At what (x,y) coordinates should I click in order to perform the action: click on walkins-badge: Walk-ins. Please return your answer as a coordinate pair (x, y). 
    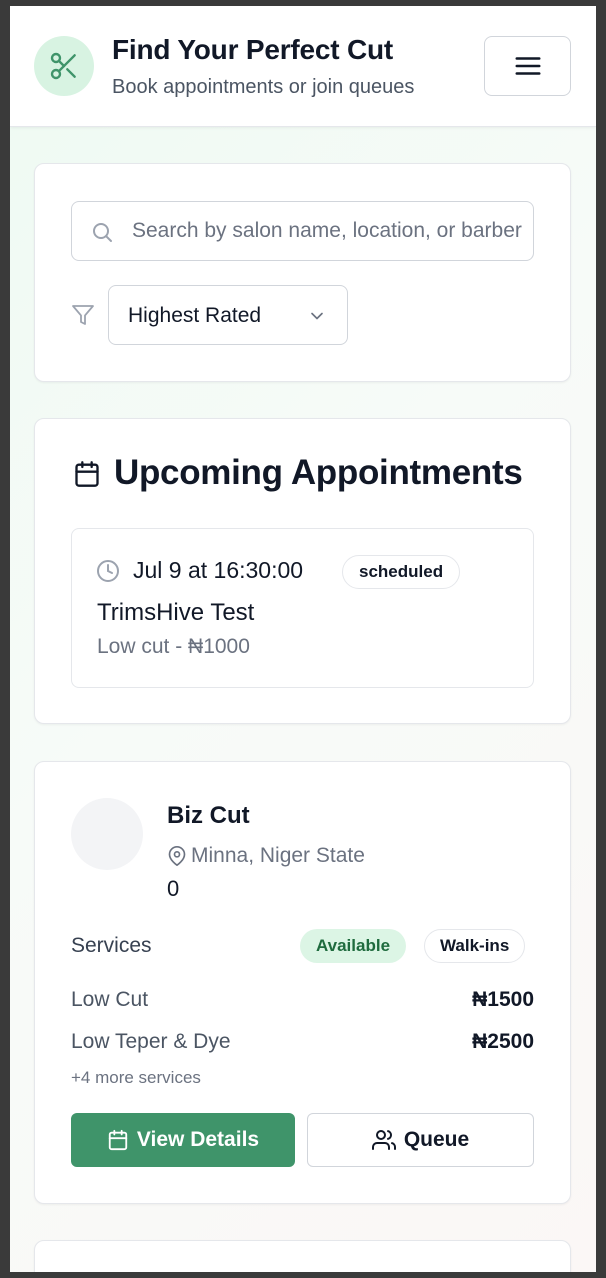
    Looking at the image, I should click on (475, 946).